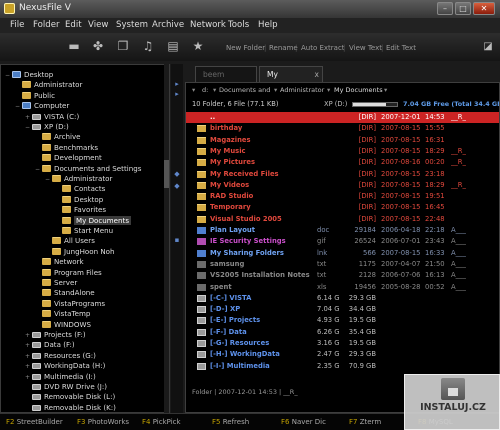 The height and width of the screenshot is (430, 500). Describe the element at coordinates (401, 48) in the screenshot. I see `edit-text-button: Edit Text` at that location.